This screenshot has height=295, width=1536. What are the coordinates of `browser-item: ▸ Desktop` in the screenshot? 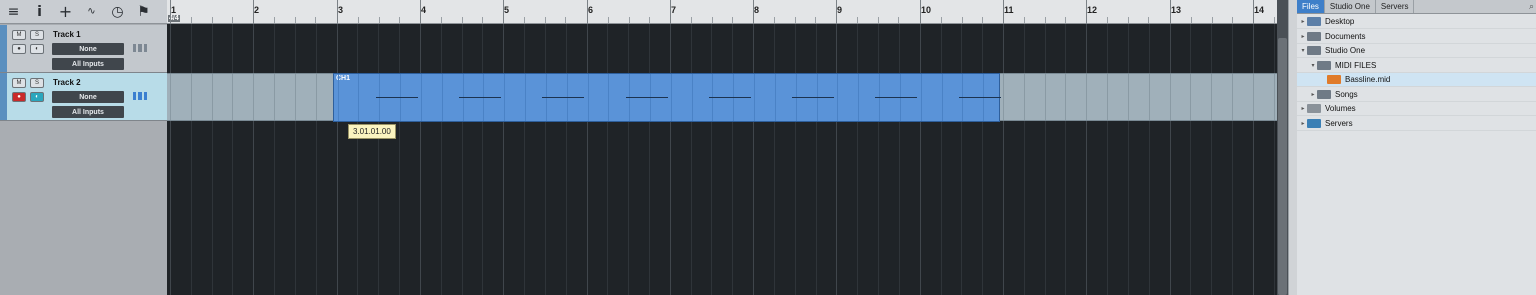 It's located at (1416, 22).